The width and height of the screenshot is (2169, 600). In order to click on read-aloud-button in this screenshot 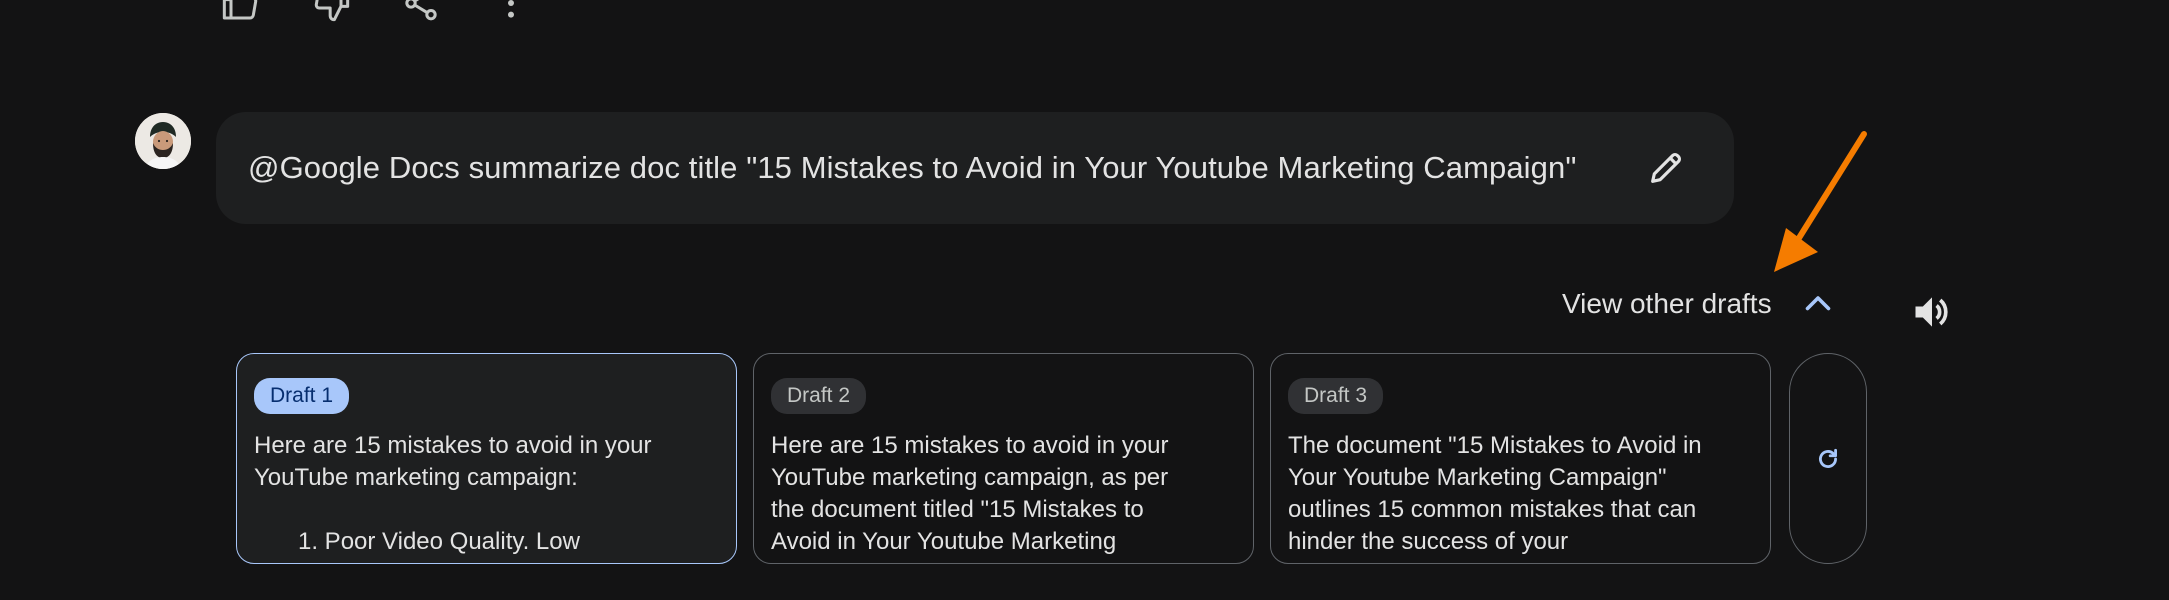, I will do `click(1932, 312)`.